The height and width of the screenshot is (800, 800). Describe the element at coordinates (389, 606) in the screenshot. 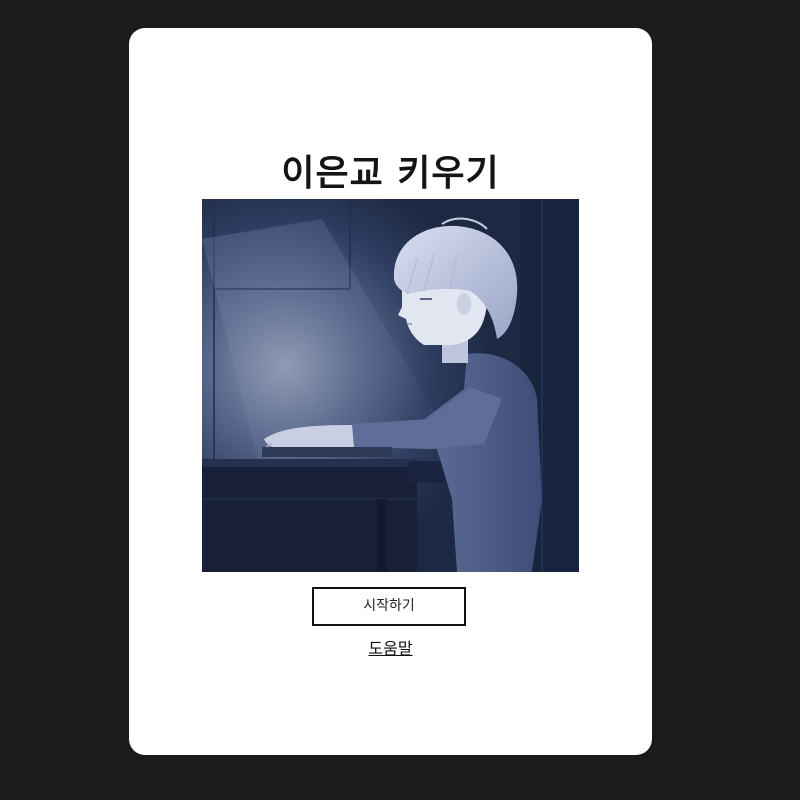

I see `start-button: 시작하기` at that location.